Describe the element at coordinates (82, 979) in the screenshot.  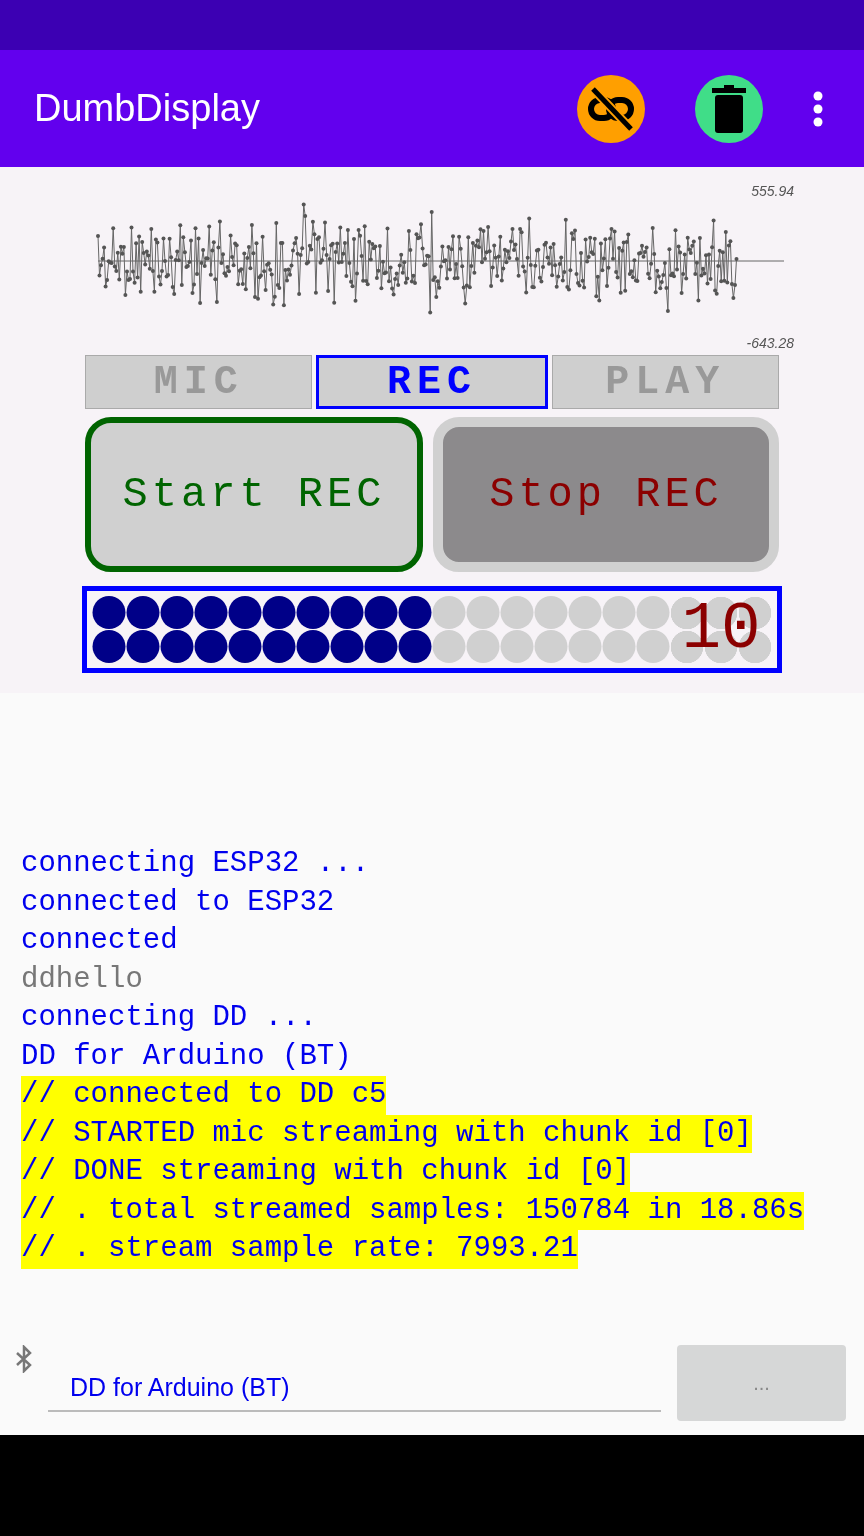
I see `log-line: ddhello` at that location.